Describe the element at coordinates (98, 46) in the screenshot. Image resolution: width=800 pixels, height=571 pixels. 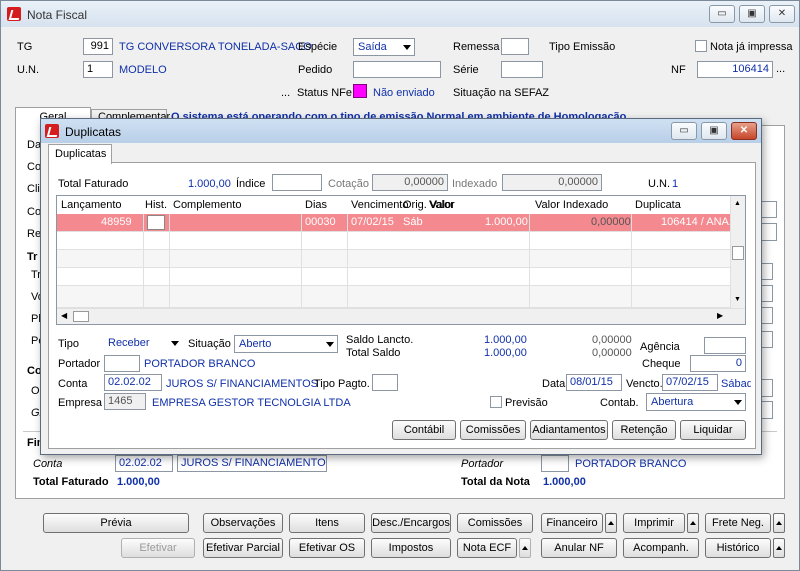
I see `tg-code-input: 991` at that location.